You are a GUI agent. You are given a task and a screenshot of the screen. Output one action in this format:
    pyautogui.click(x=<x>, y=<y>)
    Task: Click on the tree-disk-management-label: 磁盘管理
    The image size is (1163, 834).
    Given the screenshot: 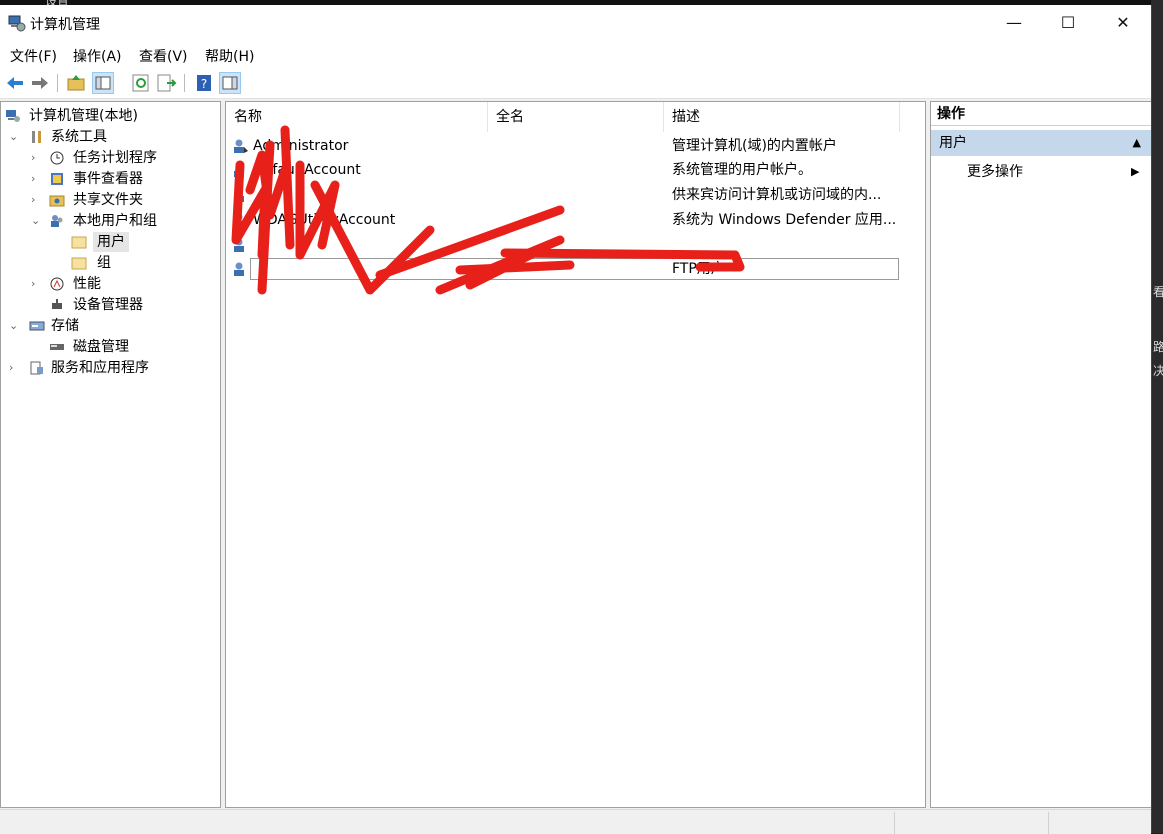 What is the action you would take?
    pyautogui.click(x=101, y=347)
    